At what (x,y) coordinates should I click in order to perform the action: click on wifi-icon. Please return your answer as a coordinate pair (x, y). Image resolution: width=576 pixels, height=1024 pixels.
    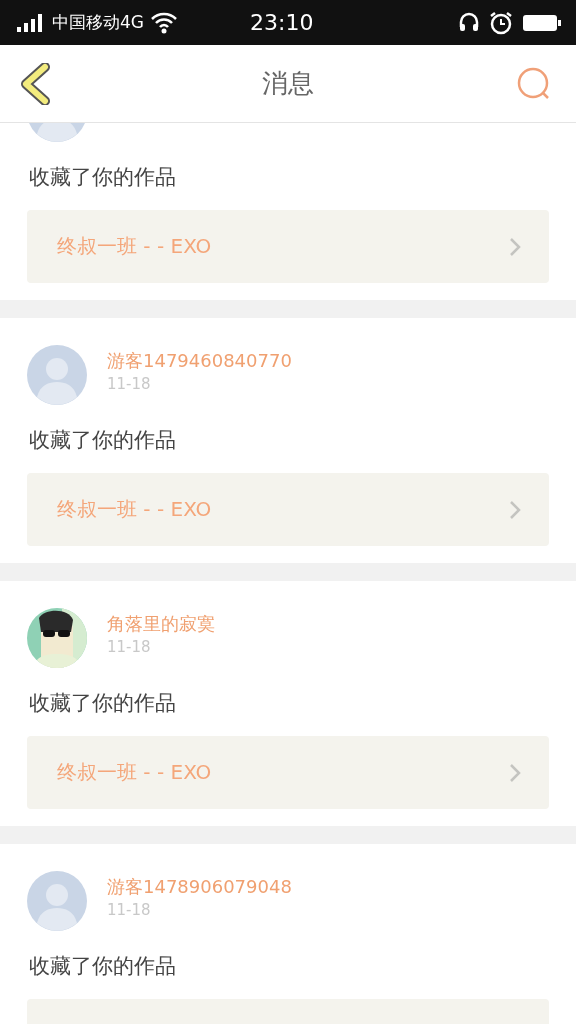
    Looking at the image, I should click on (164, 22).